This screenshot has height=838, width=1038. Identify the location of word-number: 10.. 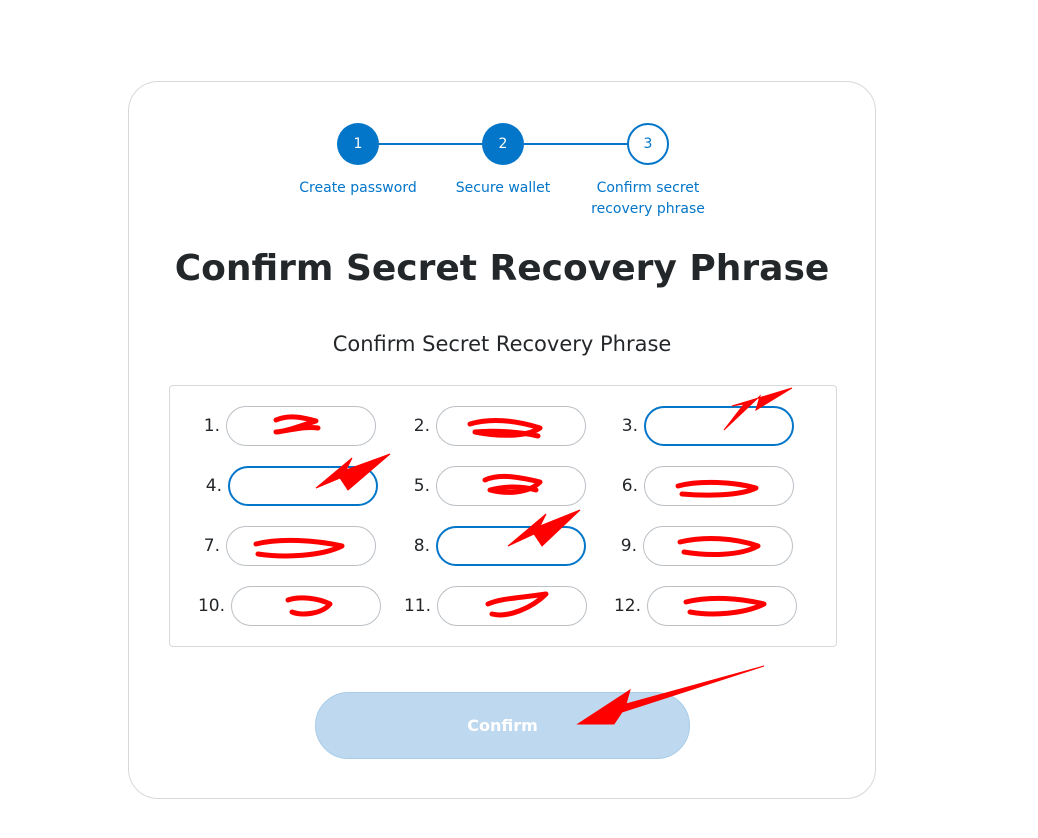
(211, 606).